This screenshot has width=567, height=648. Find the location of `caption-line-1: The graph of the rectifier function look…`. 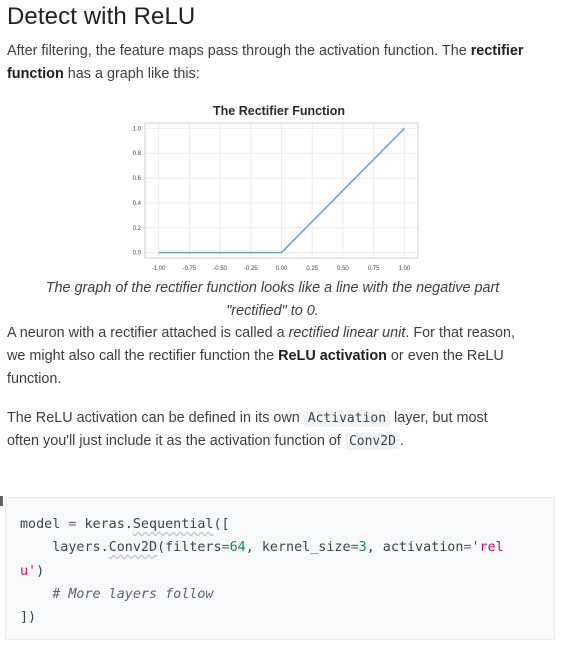

caption-line-1: The graph of the rectifier function look… is located at coordinates (272, 288).